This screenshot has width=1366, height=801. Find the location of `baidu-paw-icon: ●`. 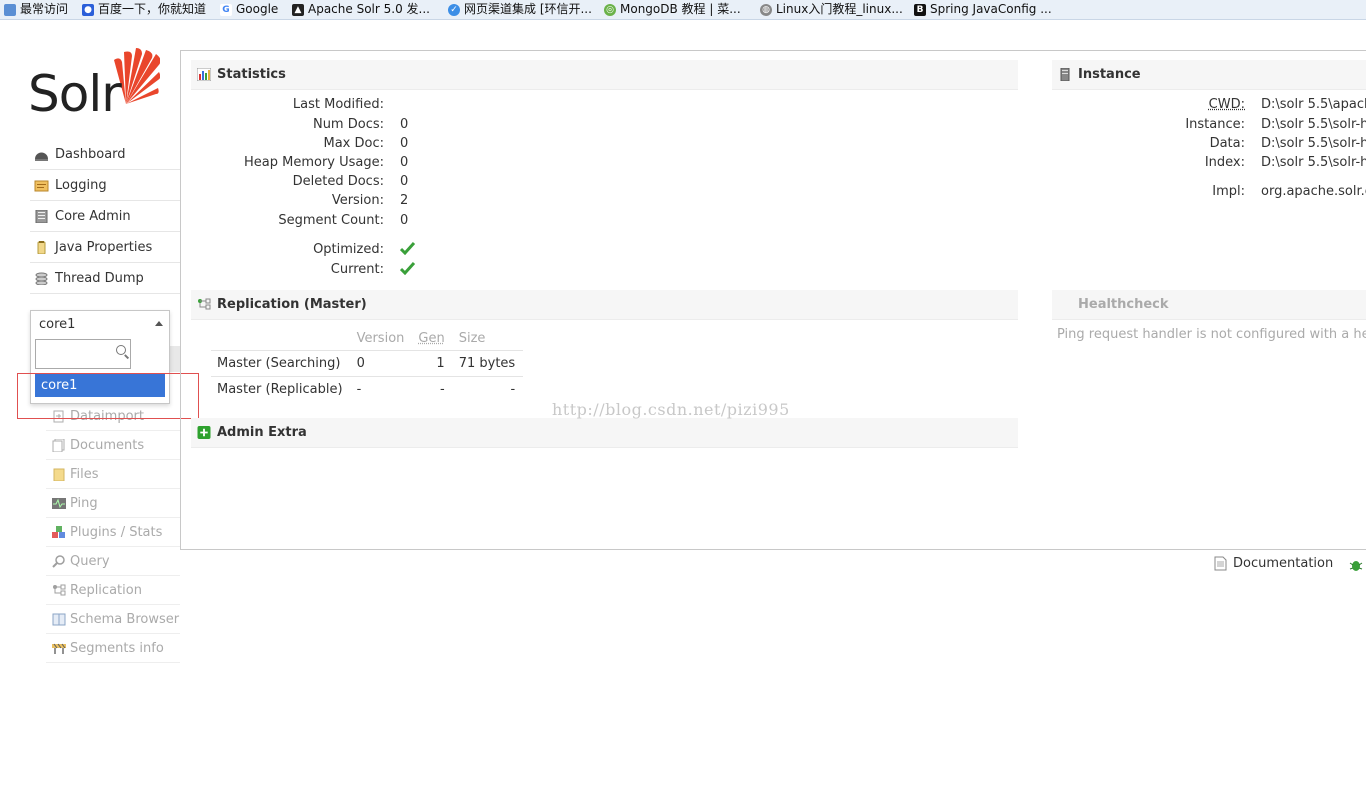

baidu-paw-icon: ● is located at coordinates (88, 9).